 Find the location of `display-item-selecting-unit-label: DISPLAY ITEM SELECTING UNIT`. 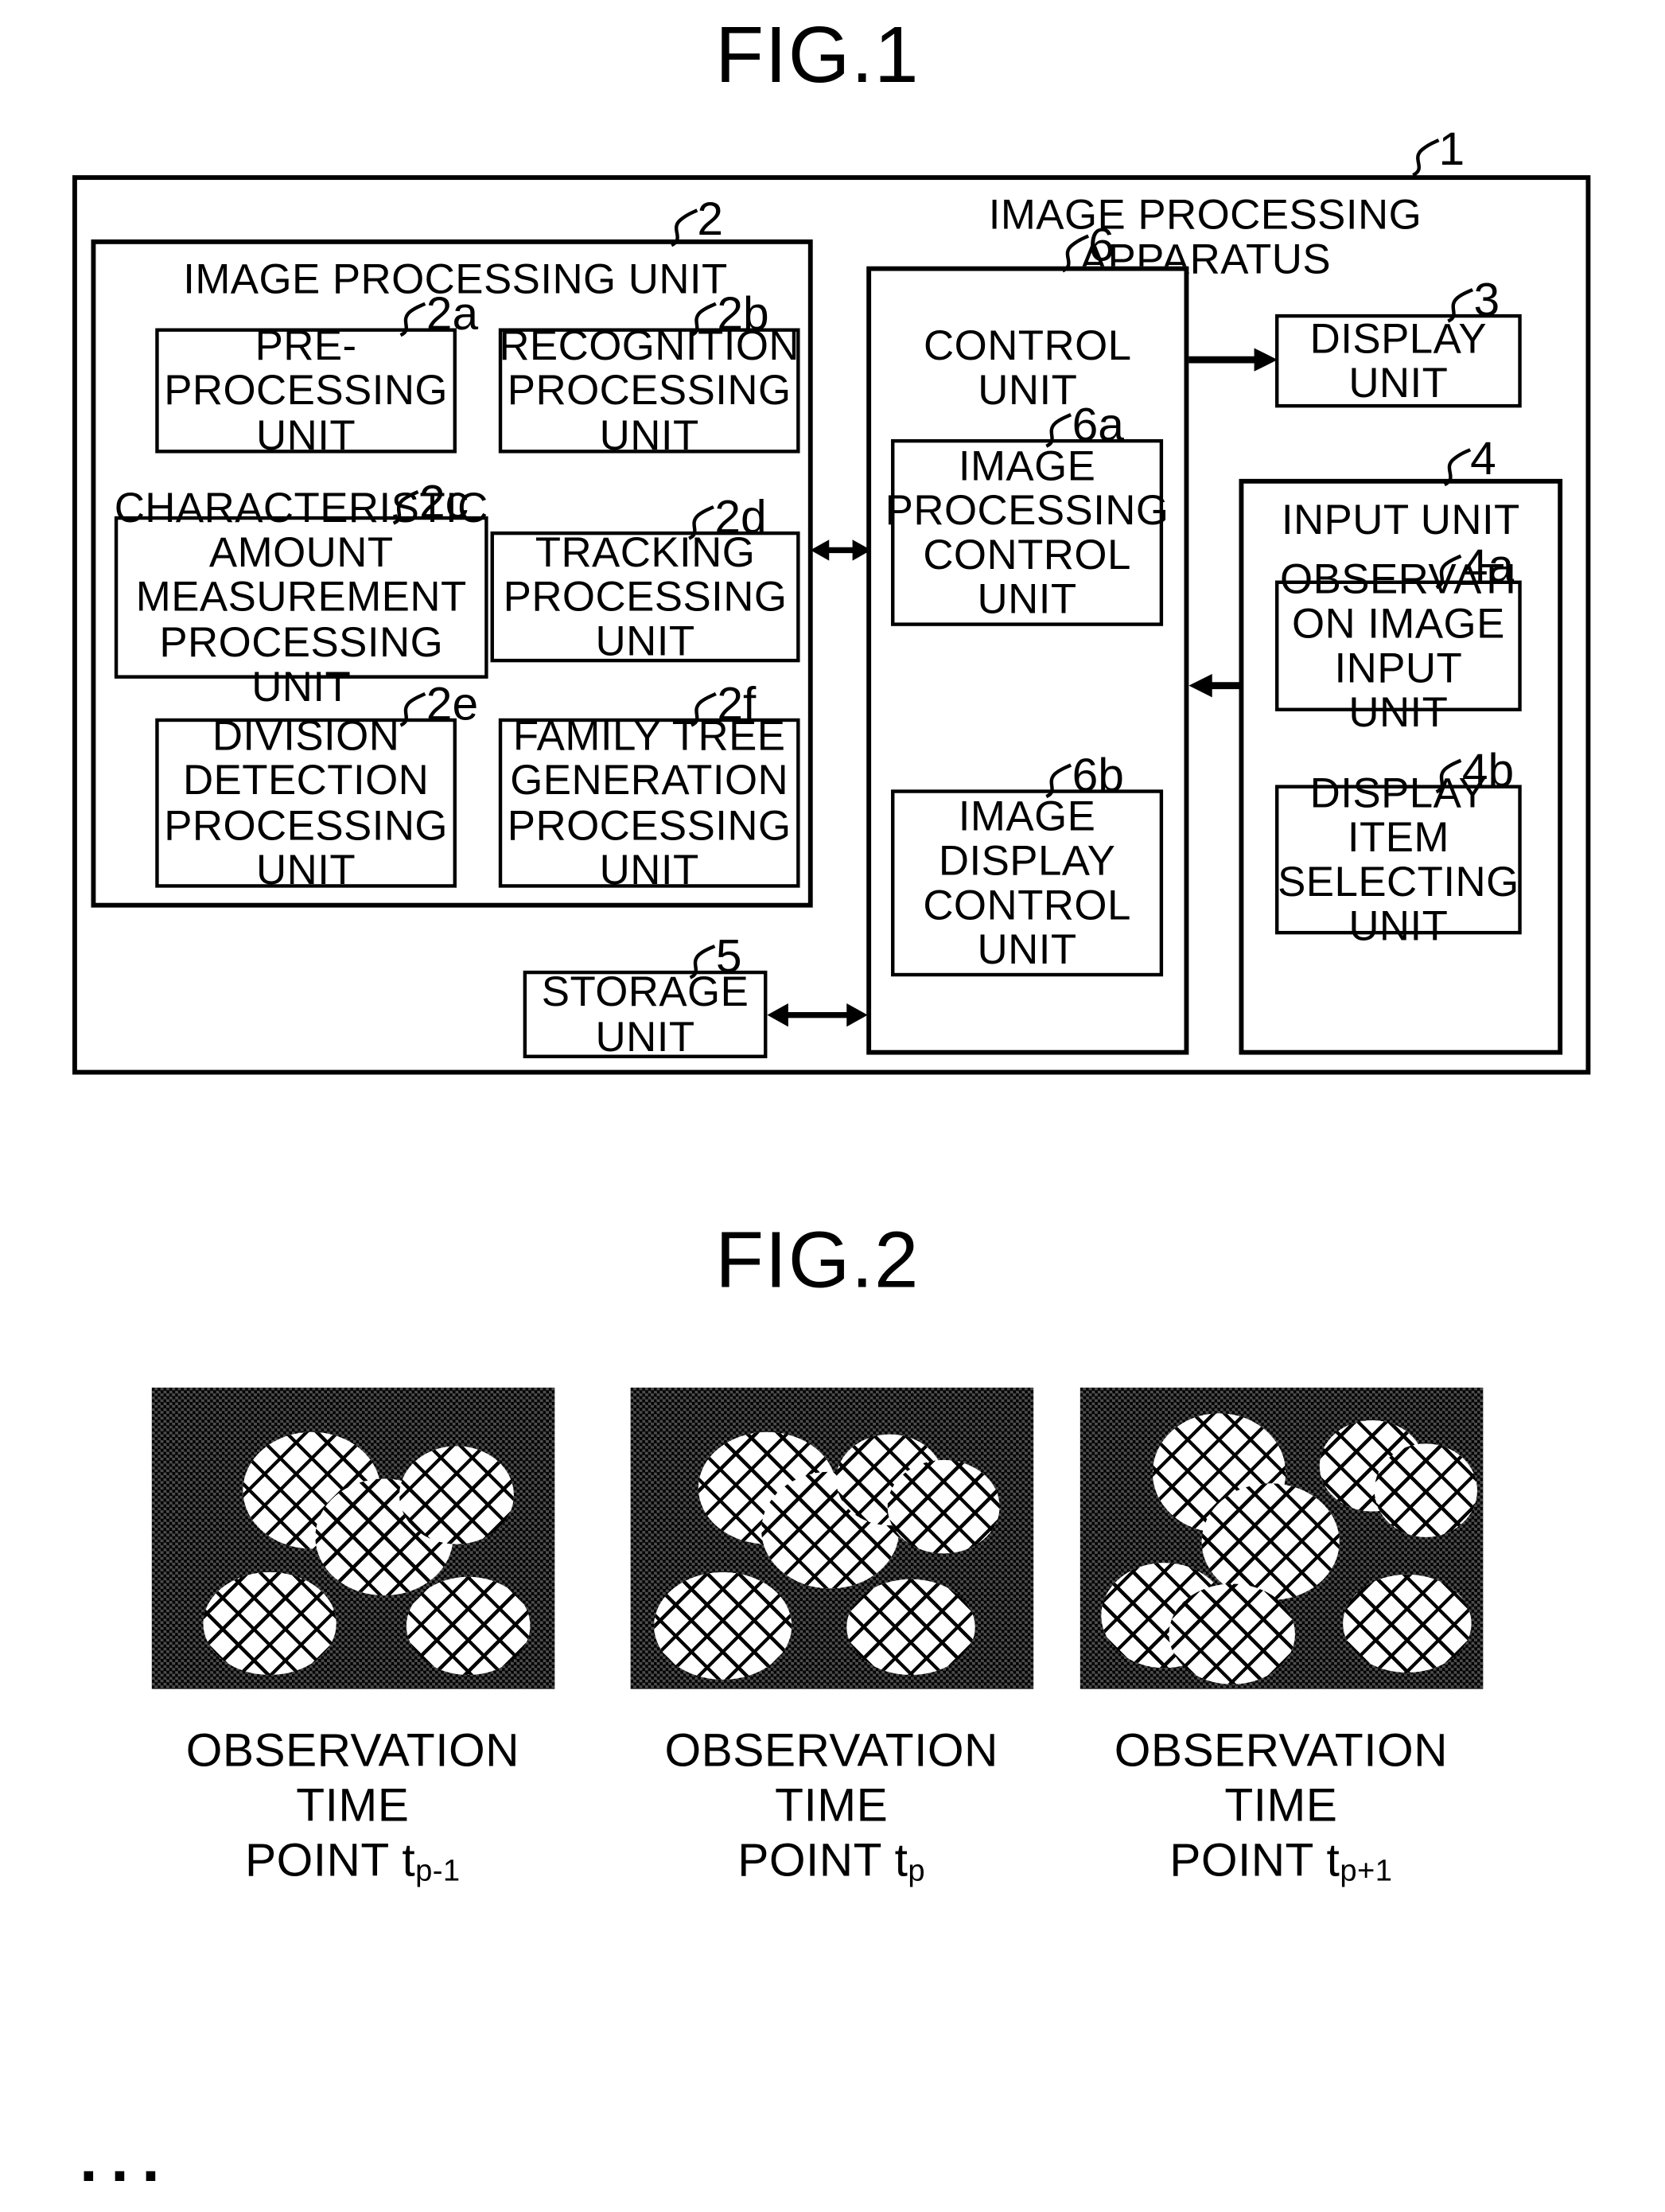

display-item-selecting-unit-label: DISPLAY ITEM SELECTING UNIT is located at coordinates (1398, 859).